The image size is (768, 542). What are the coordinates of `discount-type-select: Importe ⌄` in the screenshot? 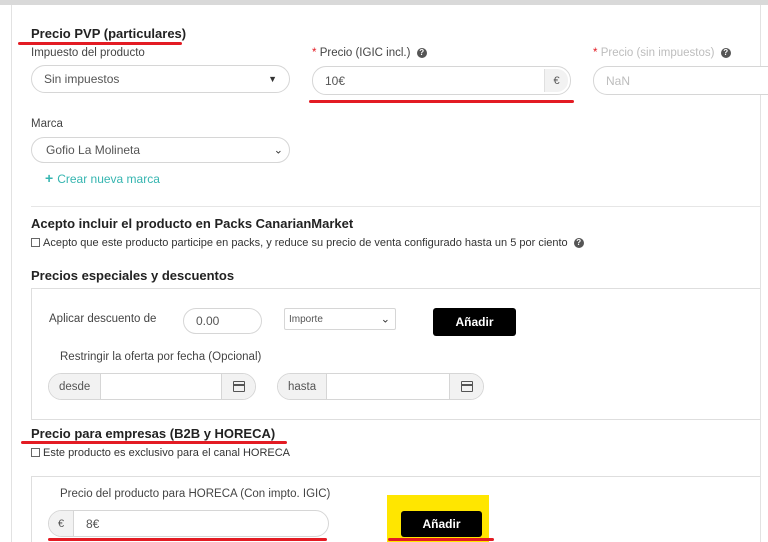 It's located at (340, 319).